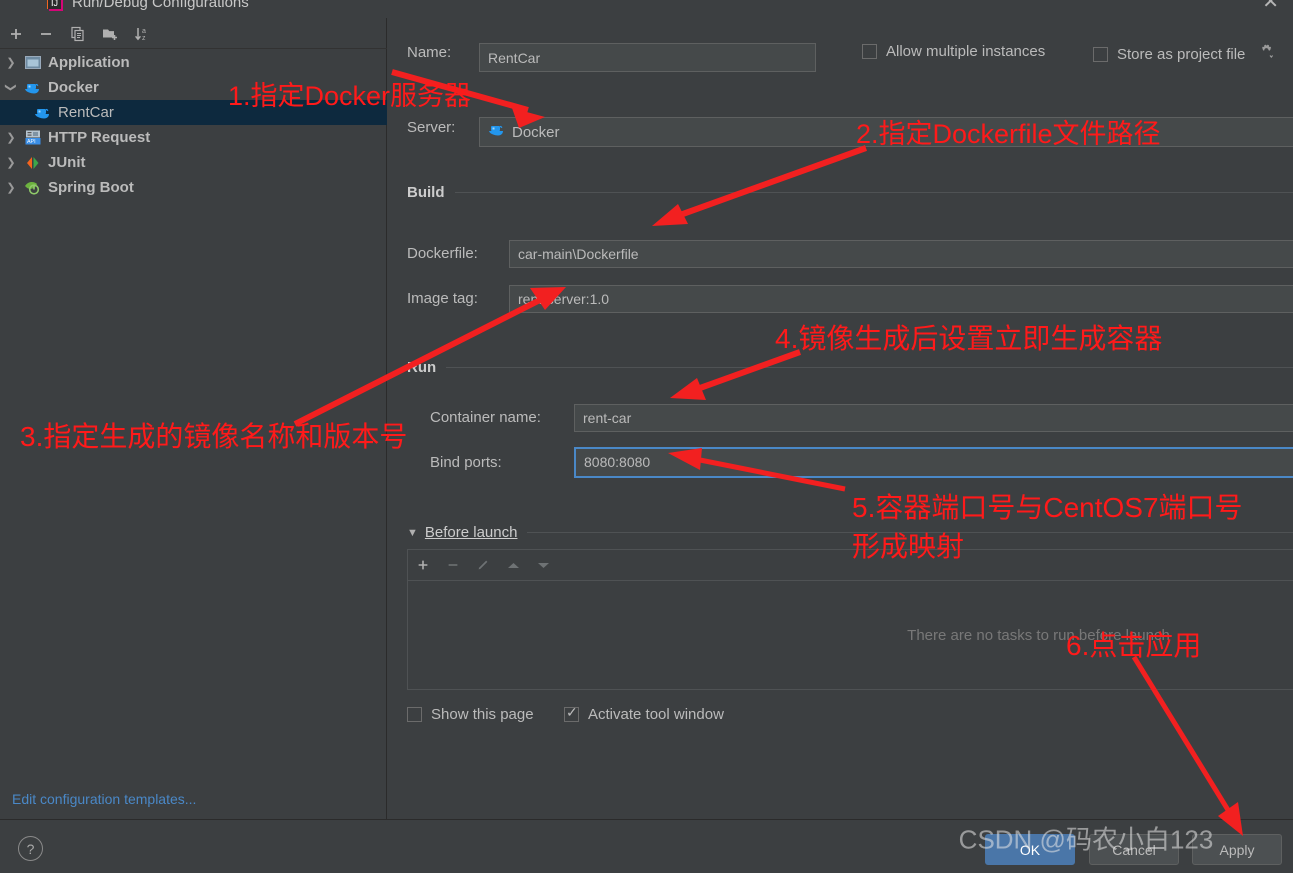 Image resolution: width=1293 pixels, height=873 pixels. I want to click on name-field-row: Name:, so click(429, 52).